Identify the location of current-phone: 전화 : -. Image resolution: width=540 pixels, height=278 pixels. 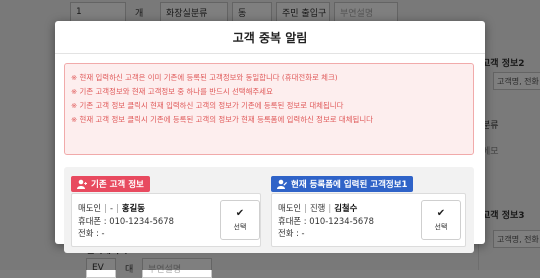
(291, 233).